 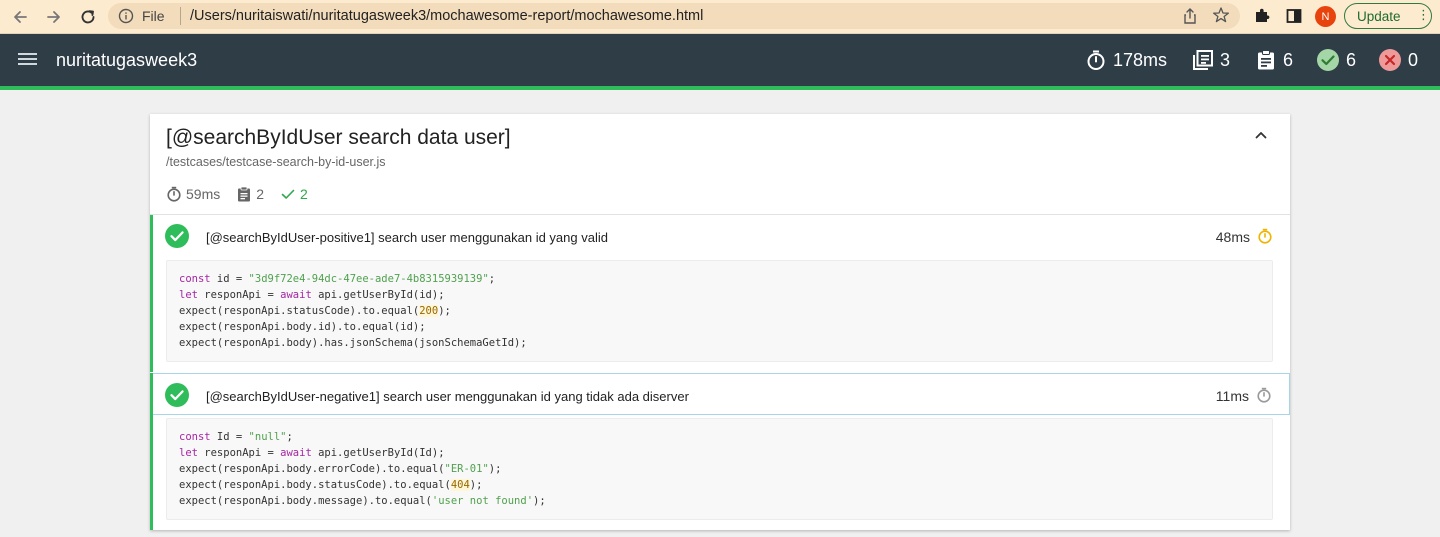 I want to click on code-token: expect(responApi.body.message).to.equal(, so click(x=305, y=501).